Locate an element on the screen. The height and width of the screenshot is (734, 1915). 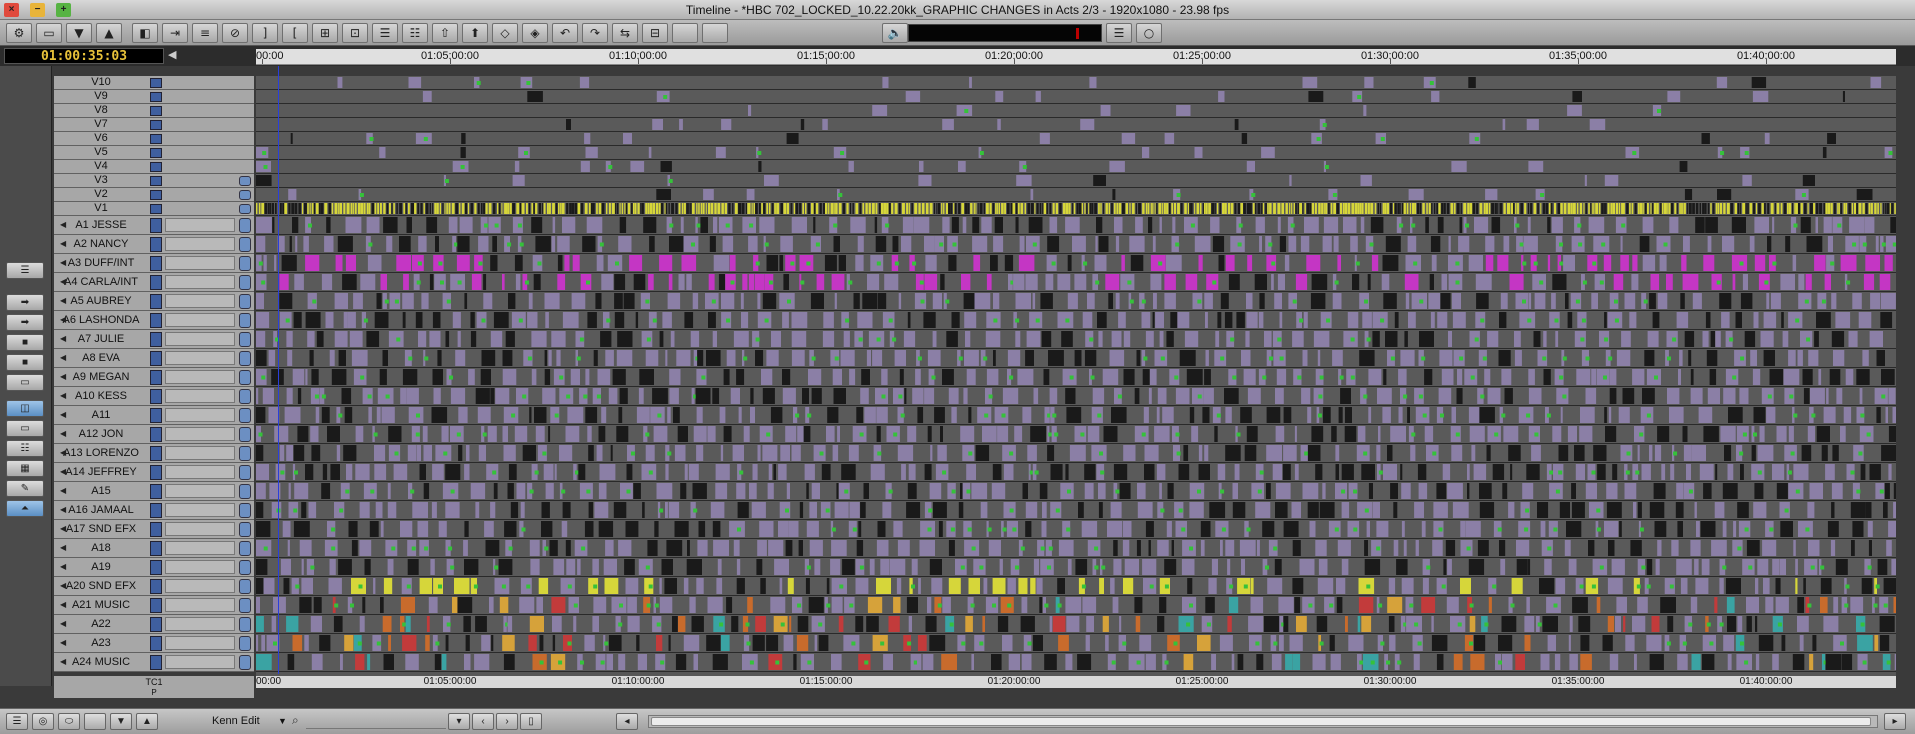
track-header-row: A19 ◀ is located at coordinates (154, 567).